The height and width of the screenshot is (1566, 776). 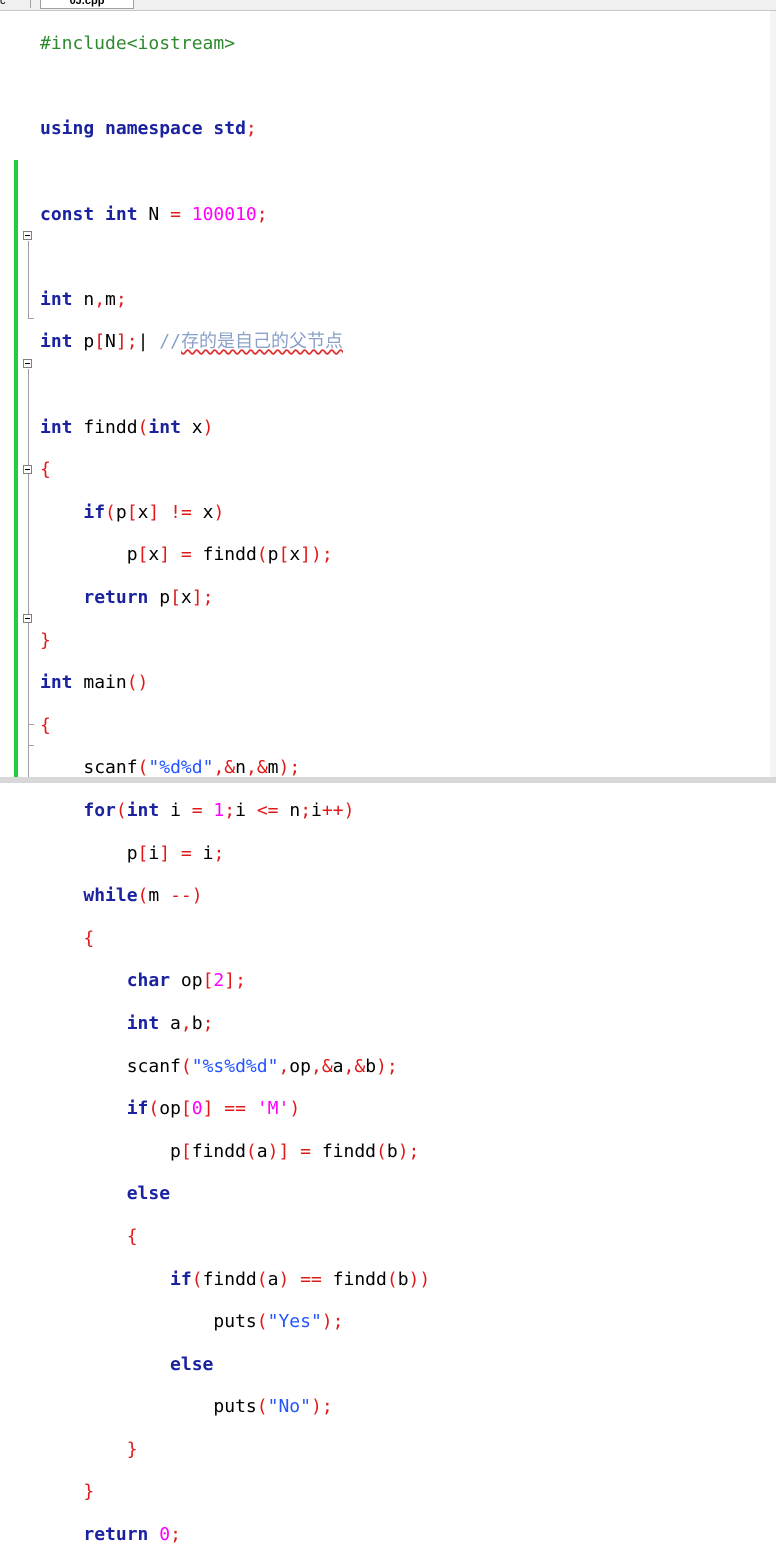 I want to click on code-line-26: if(op[0] == 'M'), so click(x=235, y=1108).